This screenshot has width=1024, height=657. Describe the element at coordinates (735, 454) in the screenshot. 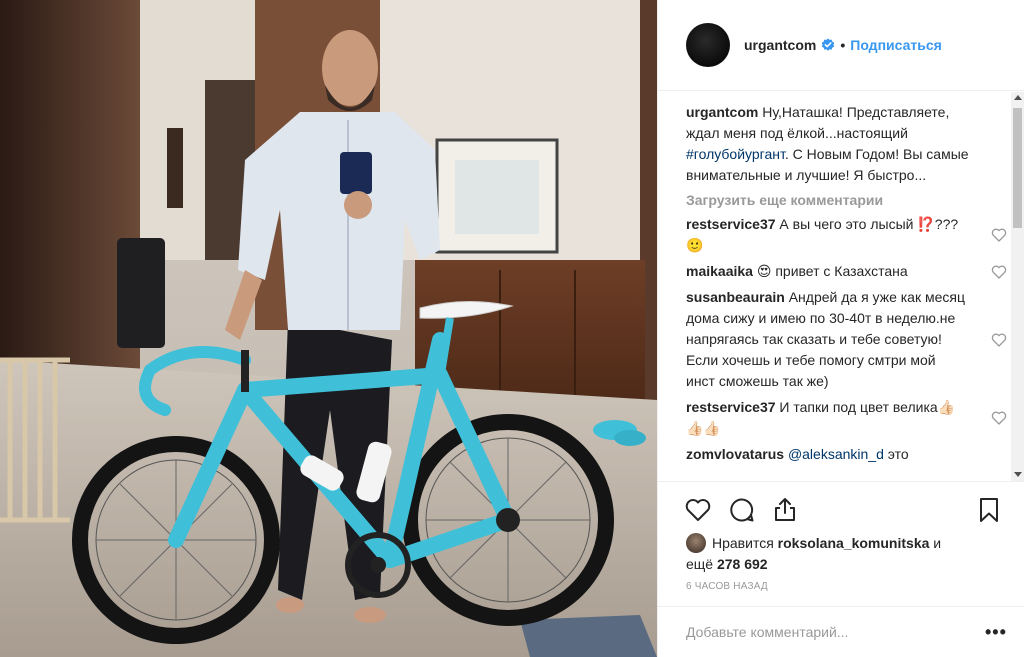

I see `comment-username: zomvlovatarus` at that location.